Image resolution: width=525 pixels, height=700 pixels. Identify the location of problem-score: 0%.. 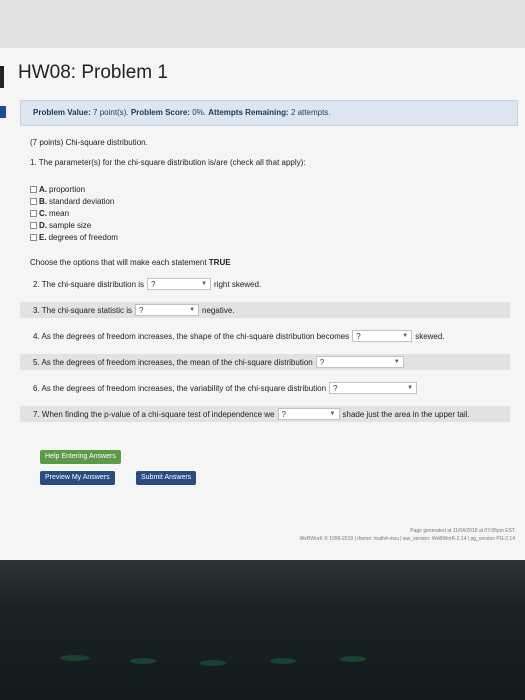
(199, 112).